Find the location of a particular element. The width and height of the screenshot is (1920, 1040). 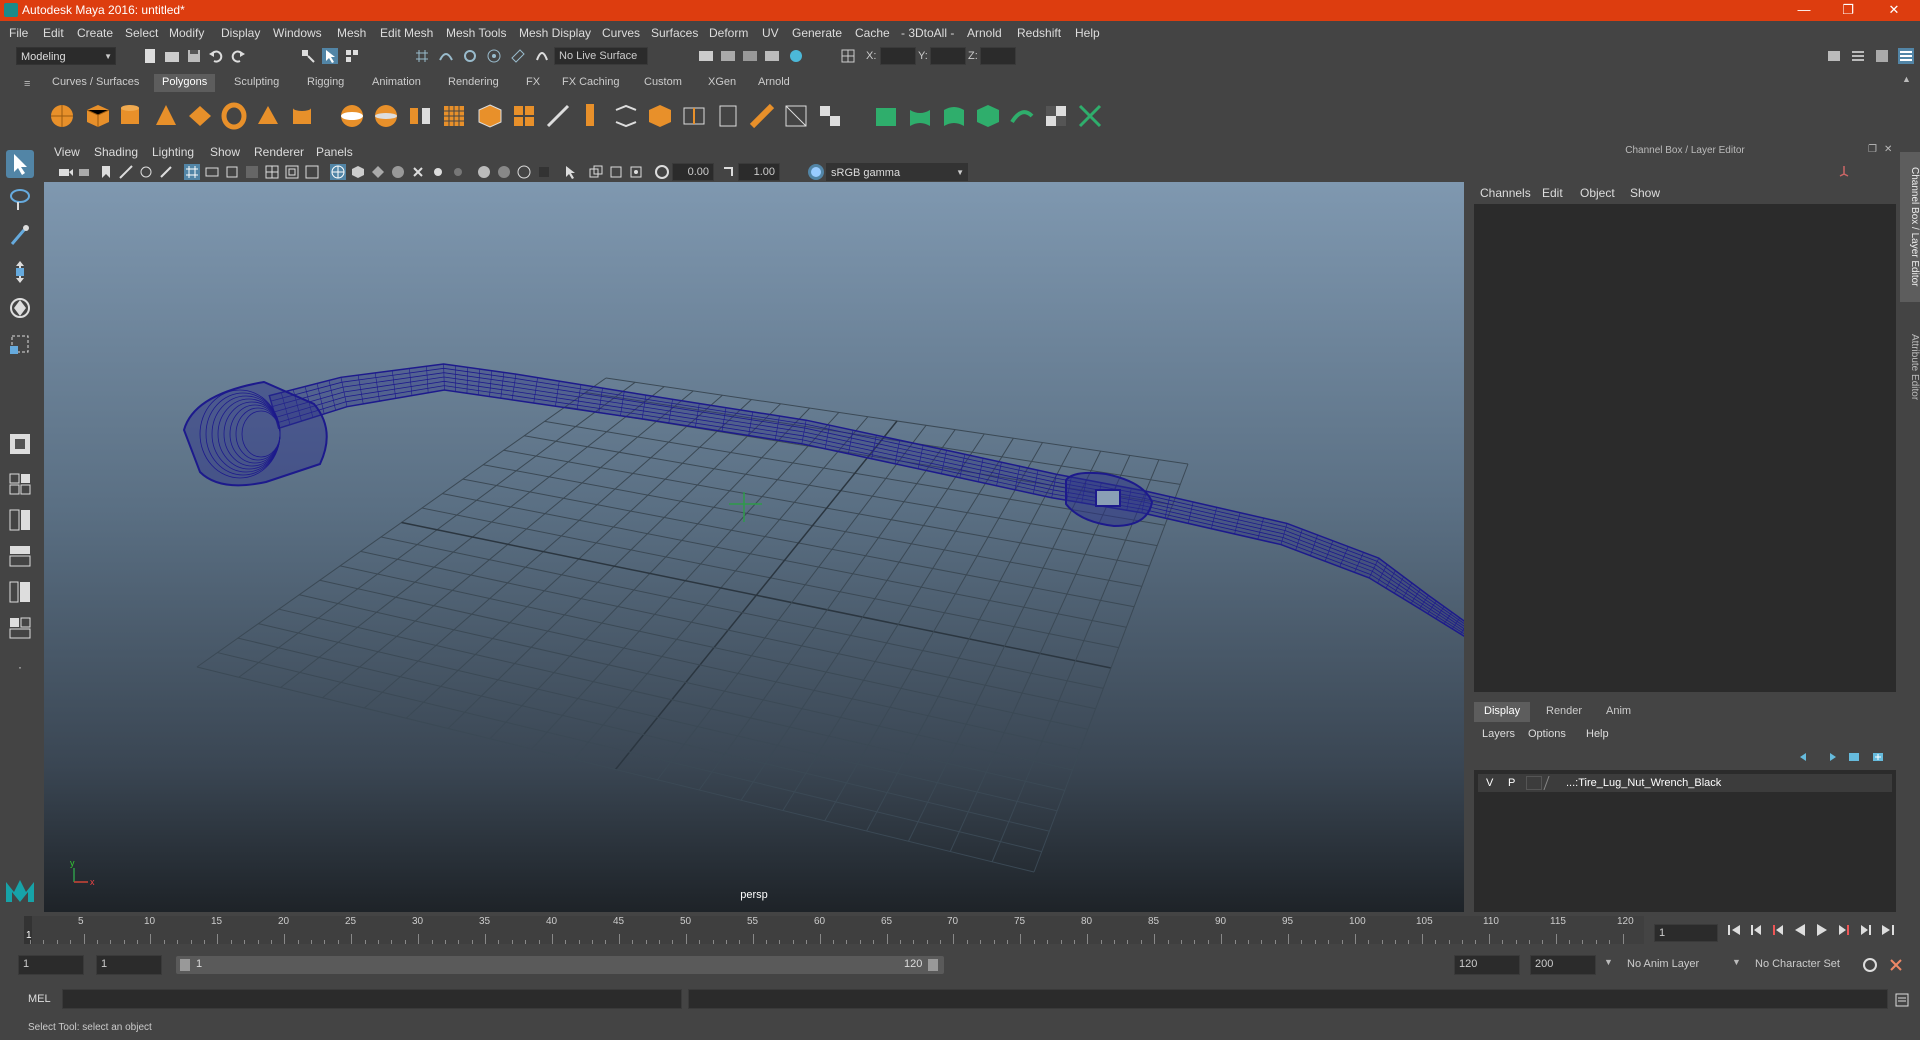

live-surface-field: No Live Surface is located at coordinates (601, 56).